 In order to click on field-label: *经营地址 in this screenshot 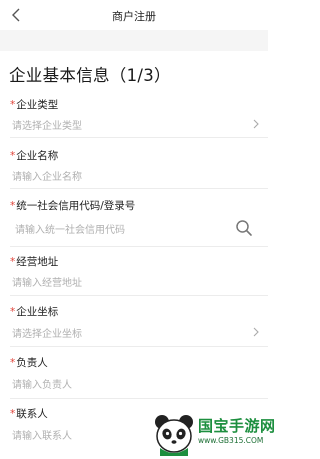, I will do `click(34, 261)`.